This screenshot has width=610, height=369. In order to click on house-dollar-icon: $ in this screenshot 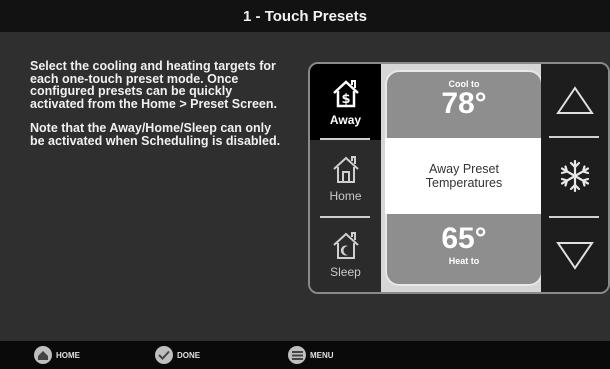, I will do `click(345, 93)`.